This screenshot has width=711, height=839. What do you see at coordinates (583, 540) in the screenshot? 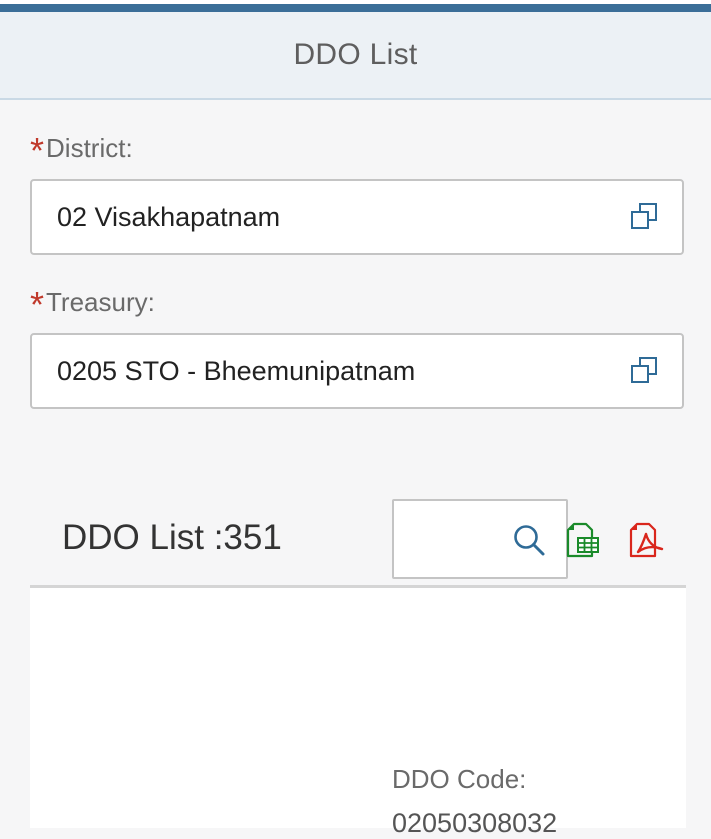
I see `excel-export-icon` at bounding box center [583, 540].